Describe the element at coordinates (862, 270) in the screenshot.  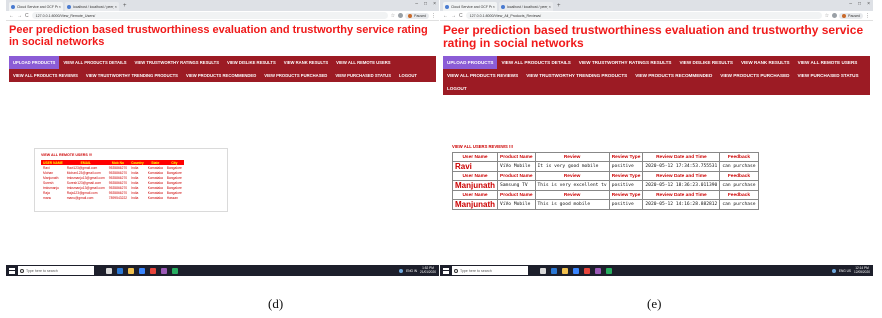
I see `taskbar-clock: 12:14 PM 12/05/2020` at that location.